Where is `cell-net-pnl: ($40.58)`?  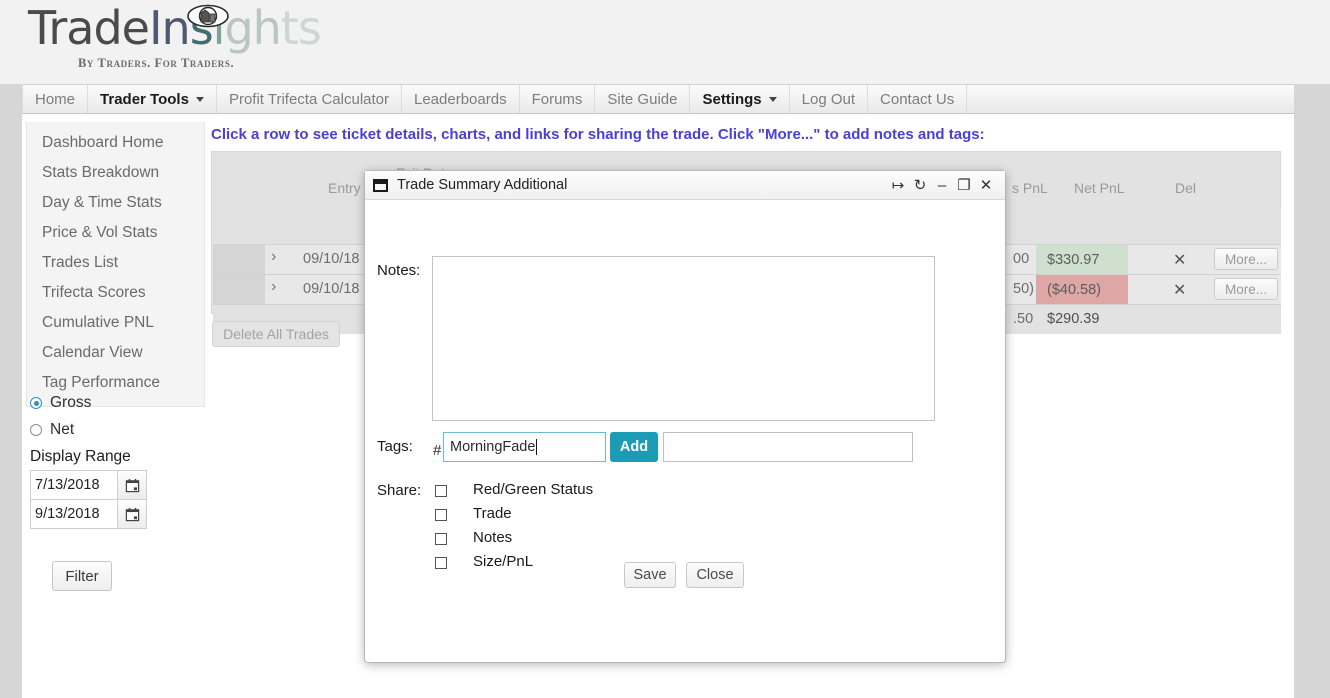
cell-net-pnl: ($40.58) is located at coordinates (1082, 290).